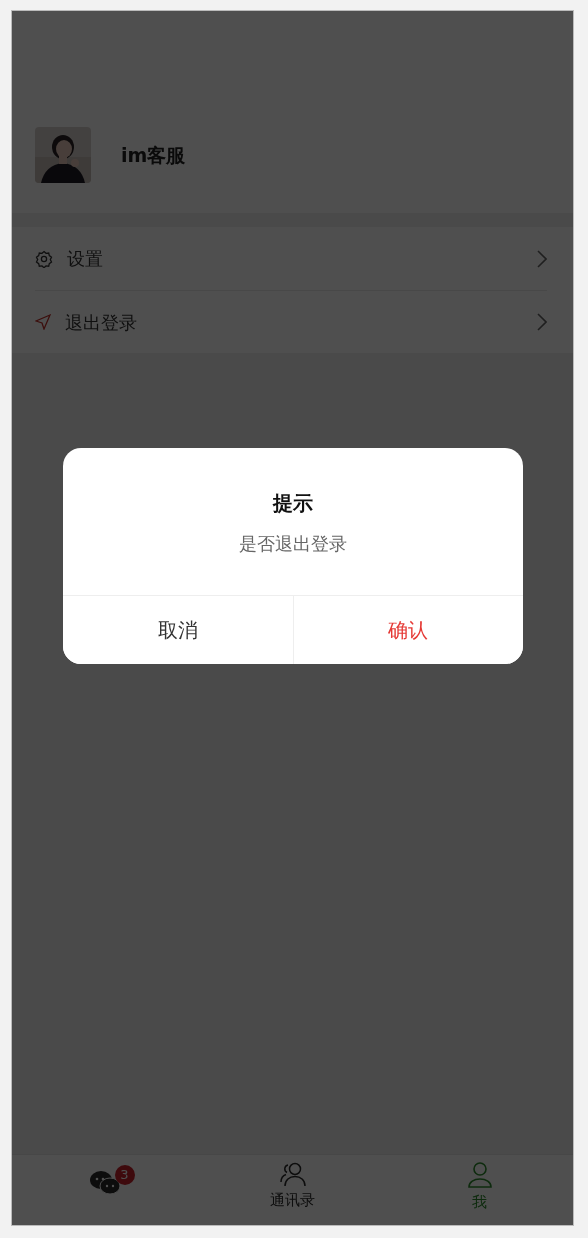 The height and width of the screenshot is (1238, 588). What do you see at coordinates (407, 630) in the screenshot?
I see `confirm-button: 确认` at bounding box center [407, 630].